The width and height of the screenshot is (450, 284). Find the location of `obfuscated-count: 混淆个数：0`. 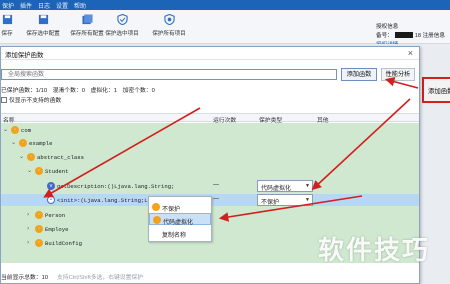

obfuscated-count: 混淆个数：0 is located at coordinates (68, 91).